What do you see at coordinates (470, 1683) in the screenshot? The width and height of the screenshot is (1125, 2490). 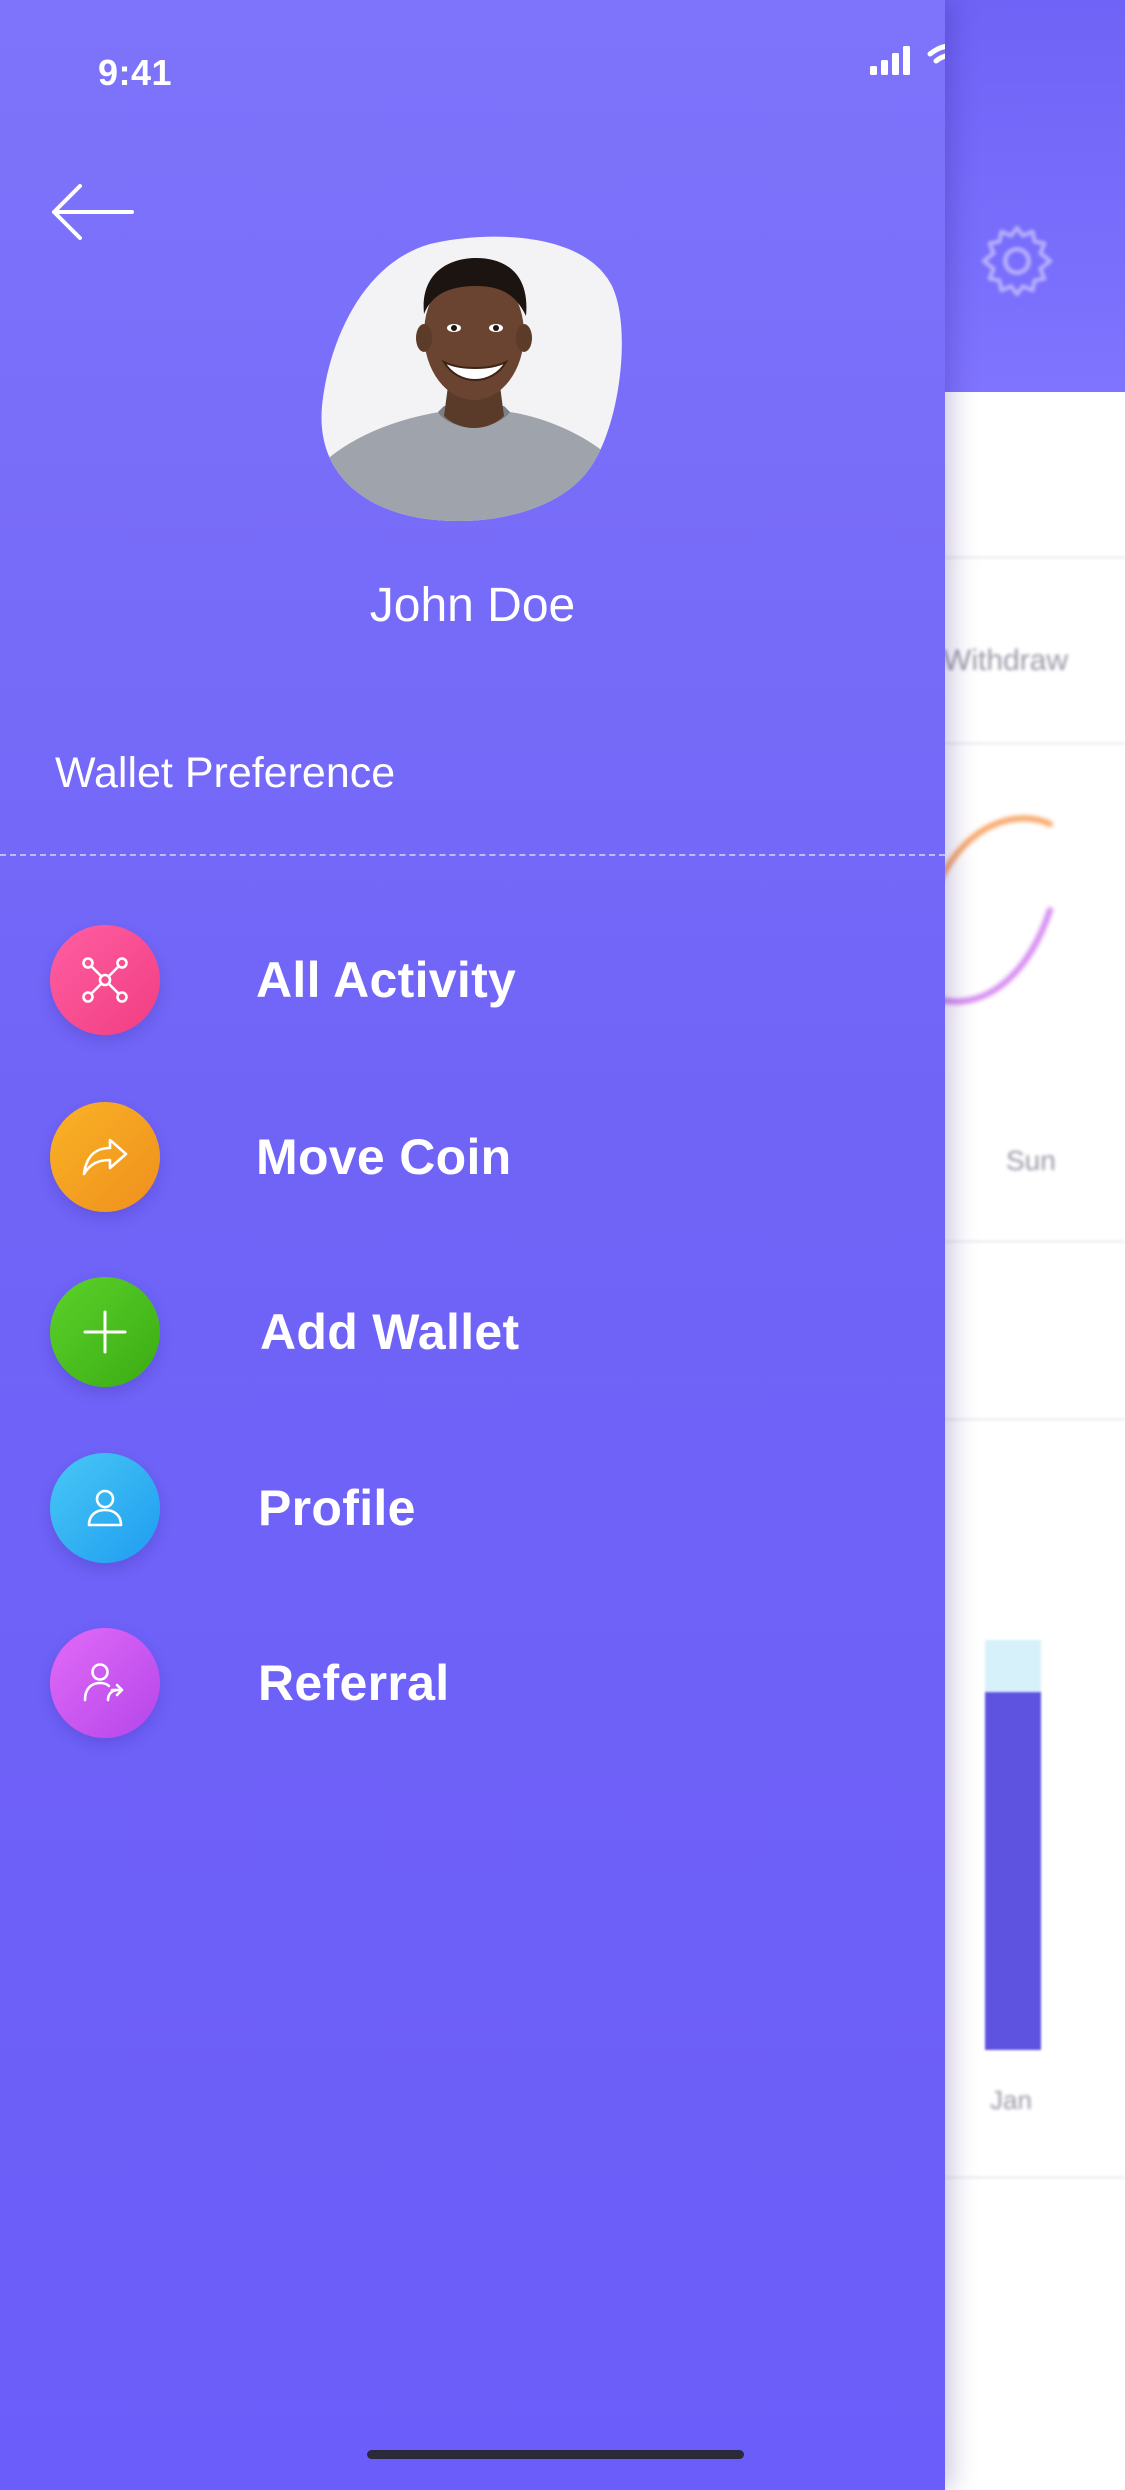 I see `menu-item-referral: Referral` at bounding box center [470, 1683].